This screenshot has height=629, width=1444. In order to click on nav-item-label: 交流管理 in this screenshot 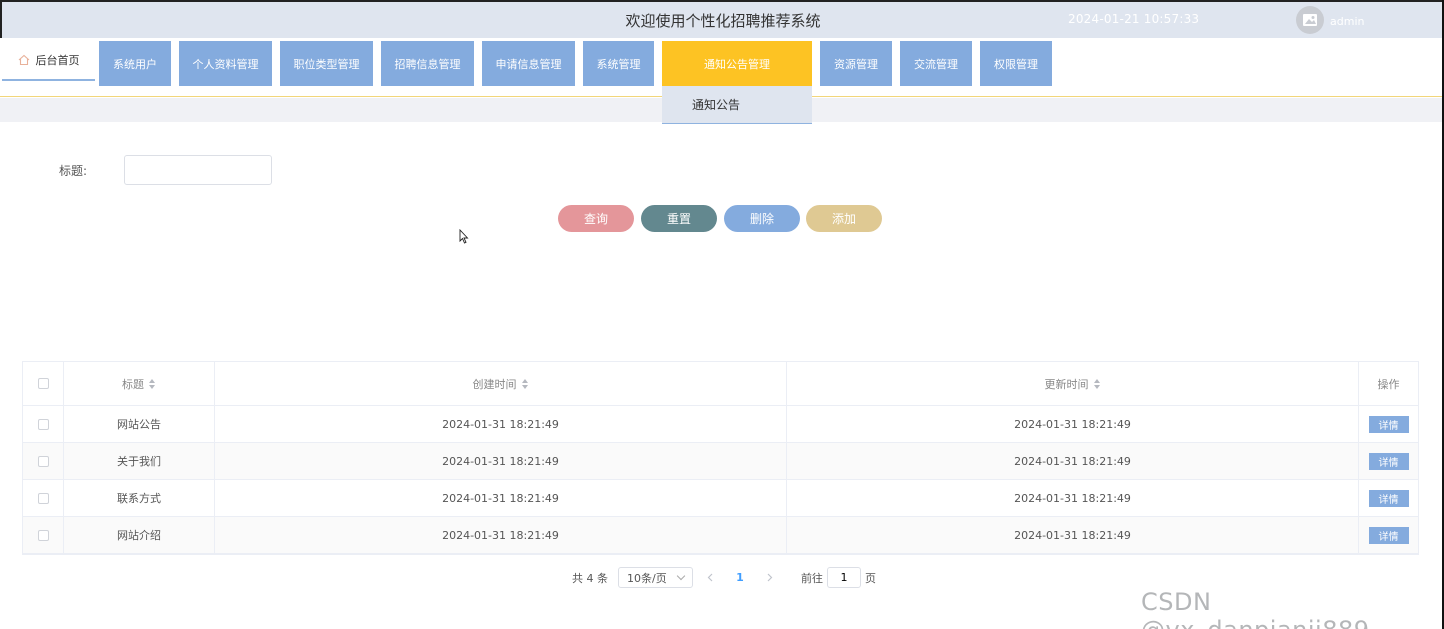, I will do `click(936, 64)`.